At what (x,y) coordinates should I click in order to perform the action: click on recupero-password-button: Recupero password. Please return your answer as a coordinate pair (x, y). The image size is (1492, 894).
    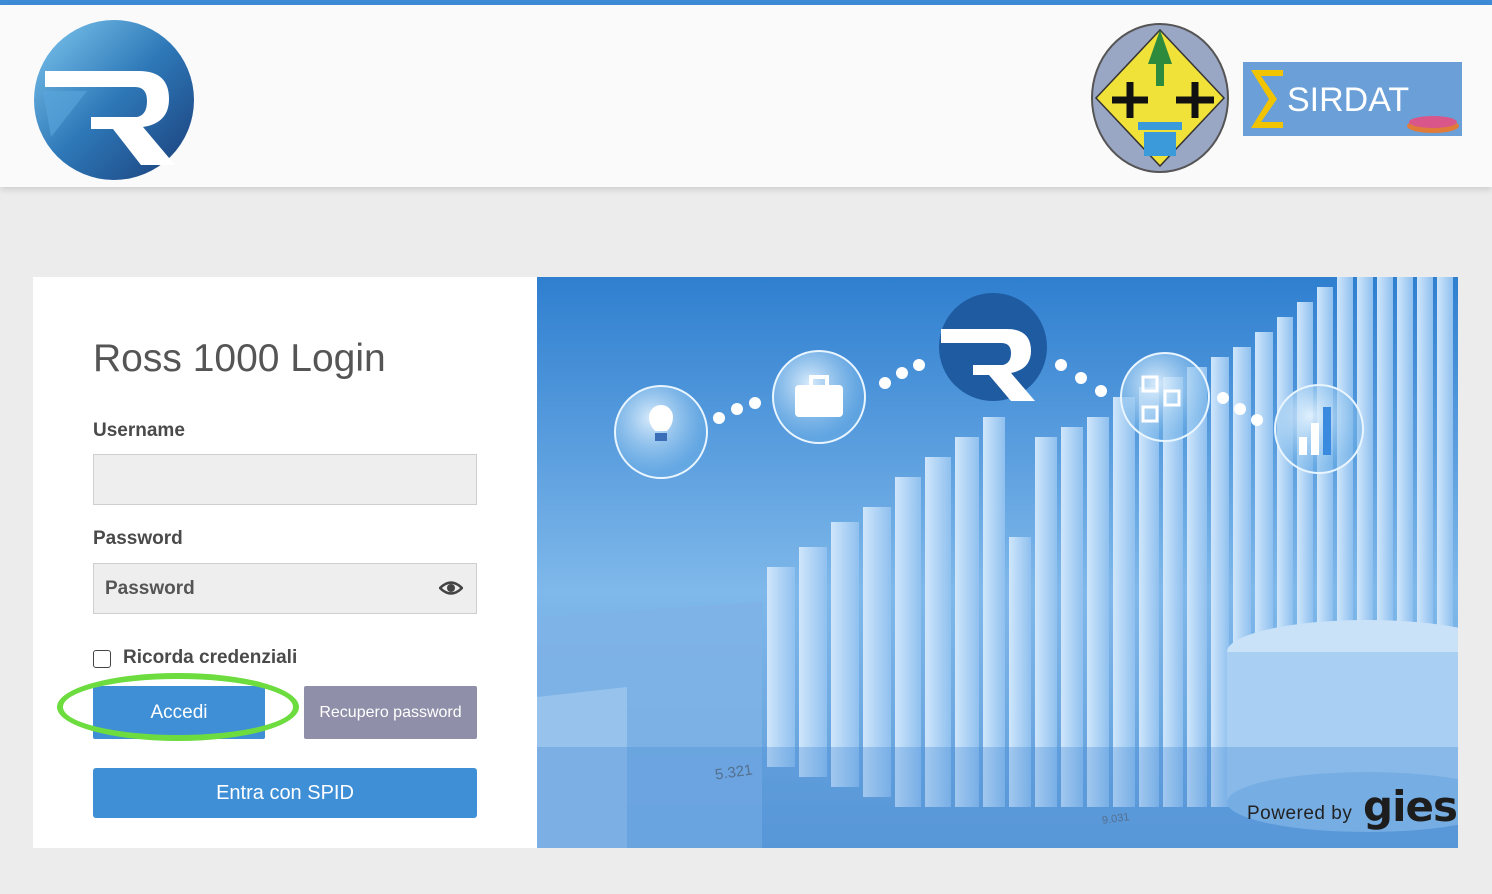
    Looking at the image, I should click on (390, 712).